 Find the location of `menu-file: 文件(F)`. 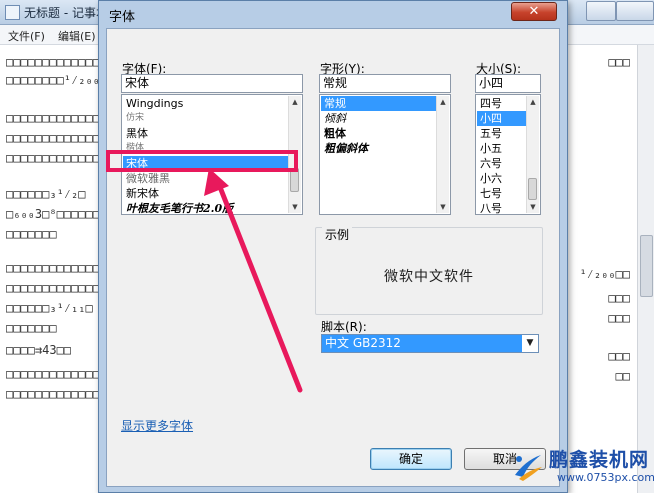

menu-file: 文件(F) is located at coordinates (26, 36).